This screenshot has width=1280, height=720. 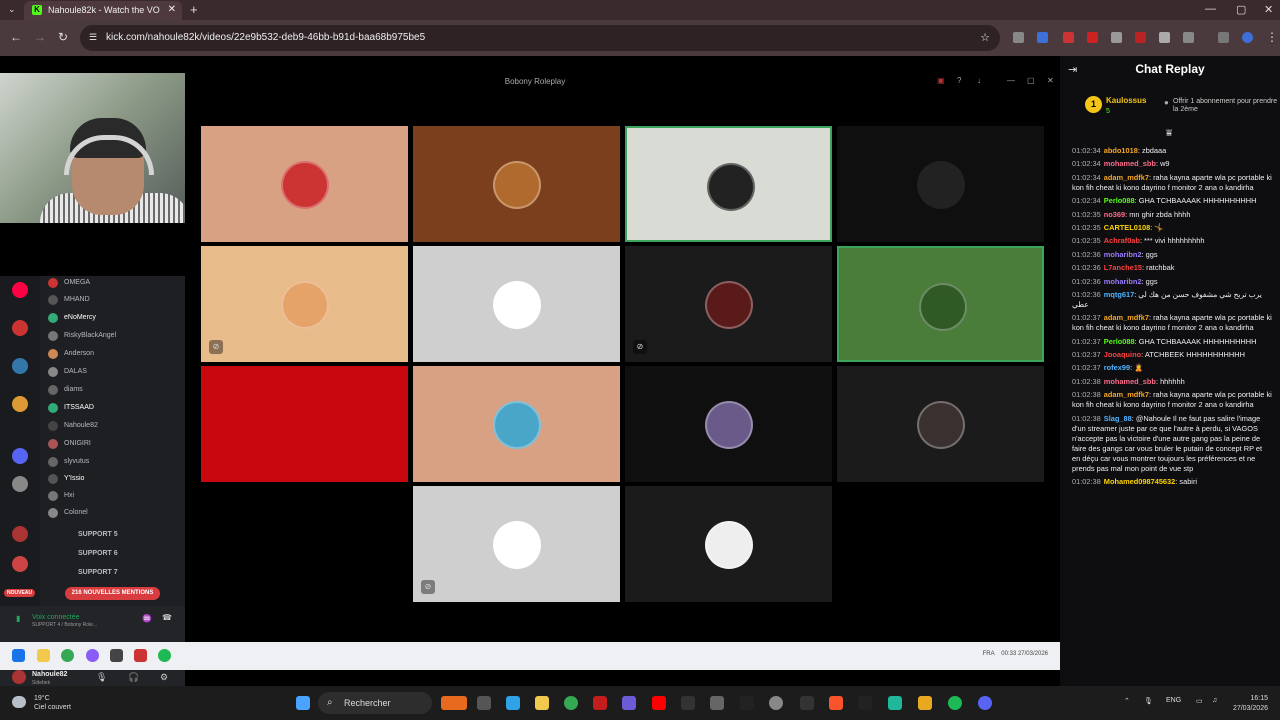 I want to click on voice-user: RiskyBlackAngel, so click(x=82, y=336).